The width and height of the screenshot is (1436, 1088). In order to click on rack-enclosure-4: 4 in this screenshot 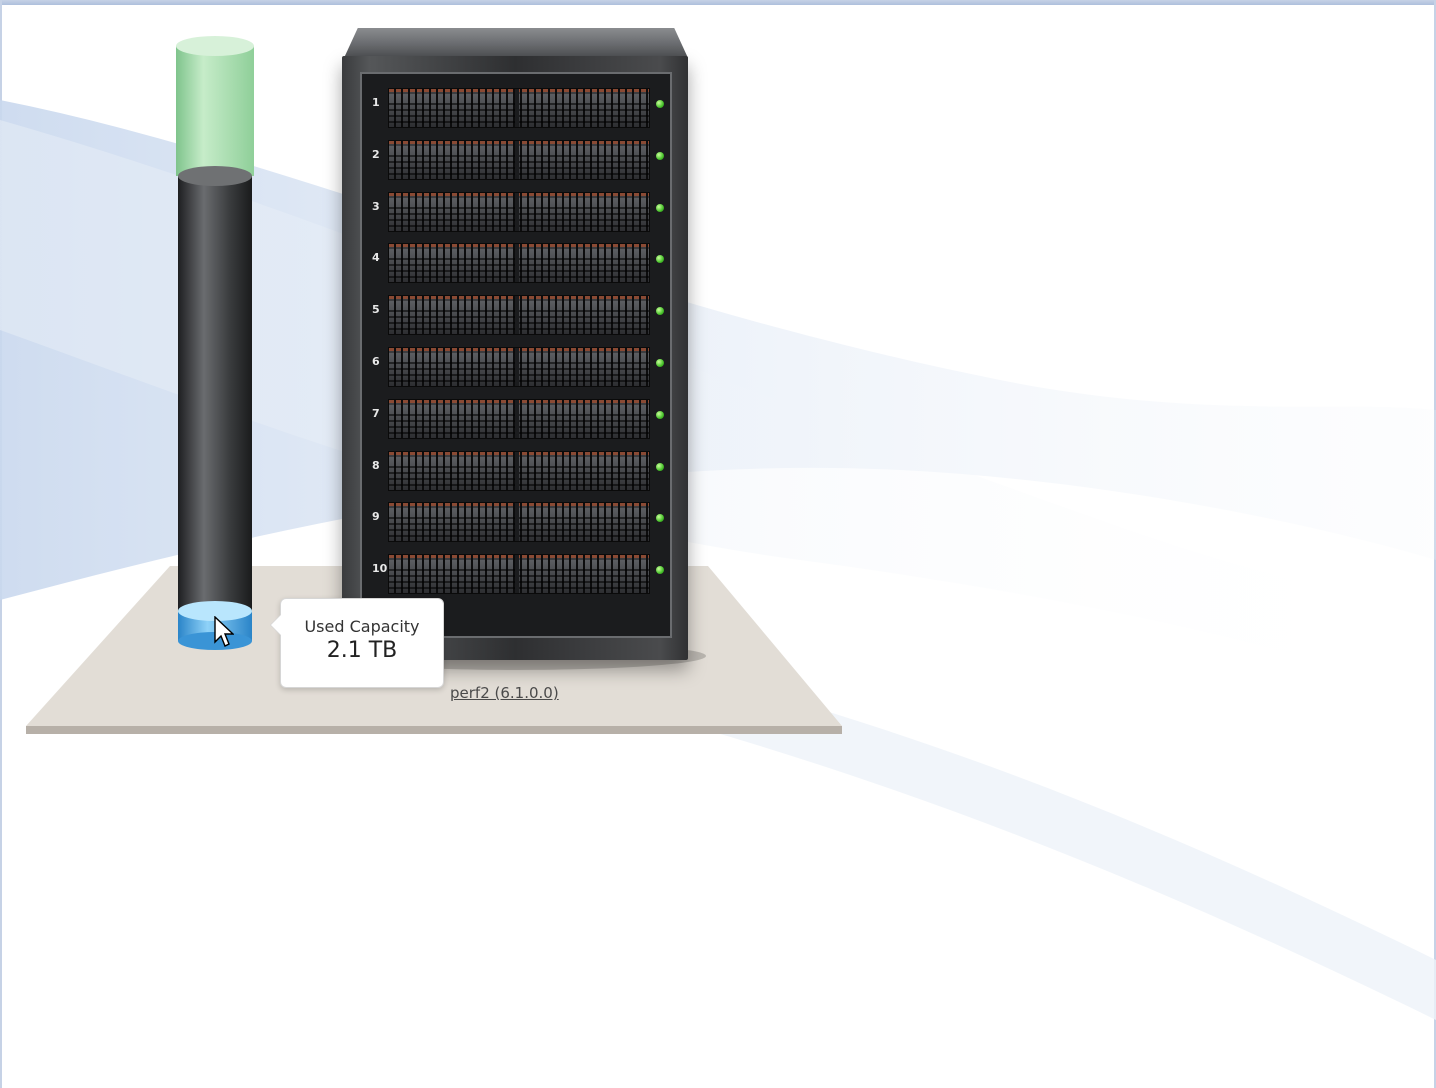, I will do `click(517, 261)`.